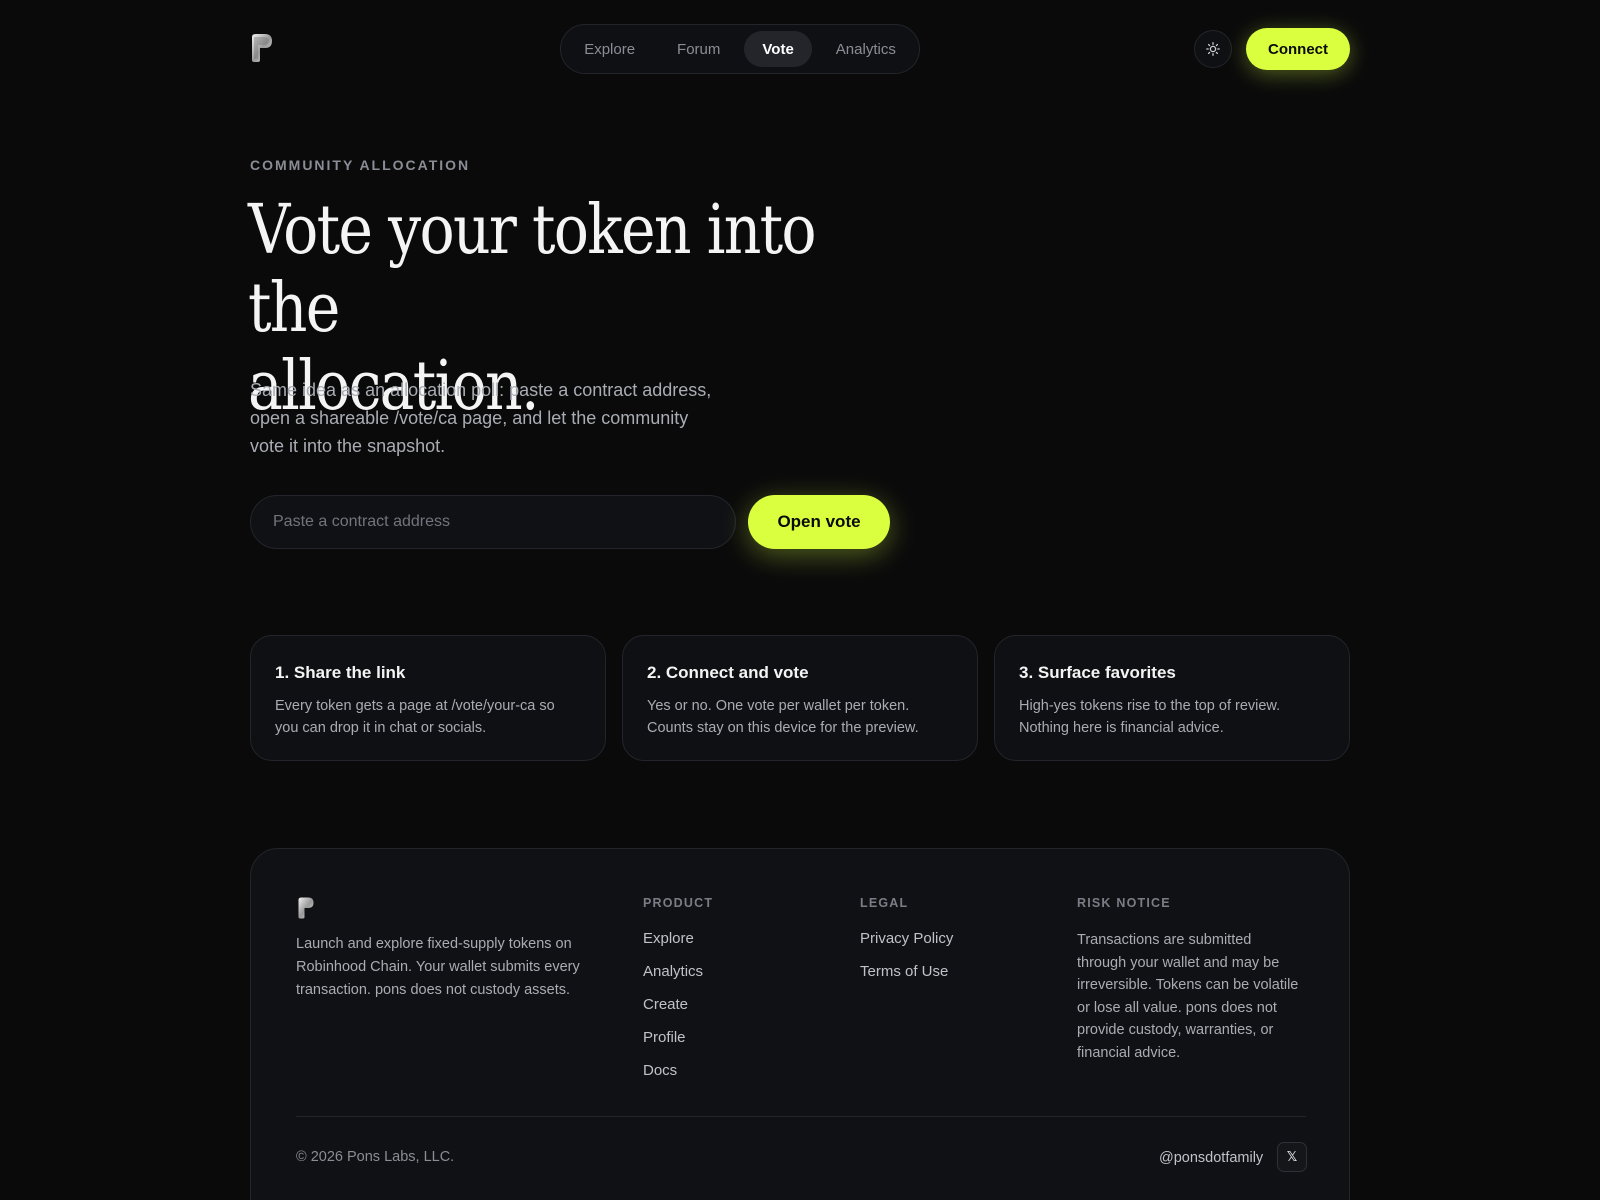  Describe the element at coordinates (1298, 49) in the screenshot. I see `connect-button: Connect` at that location.